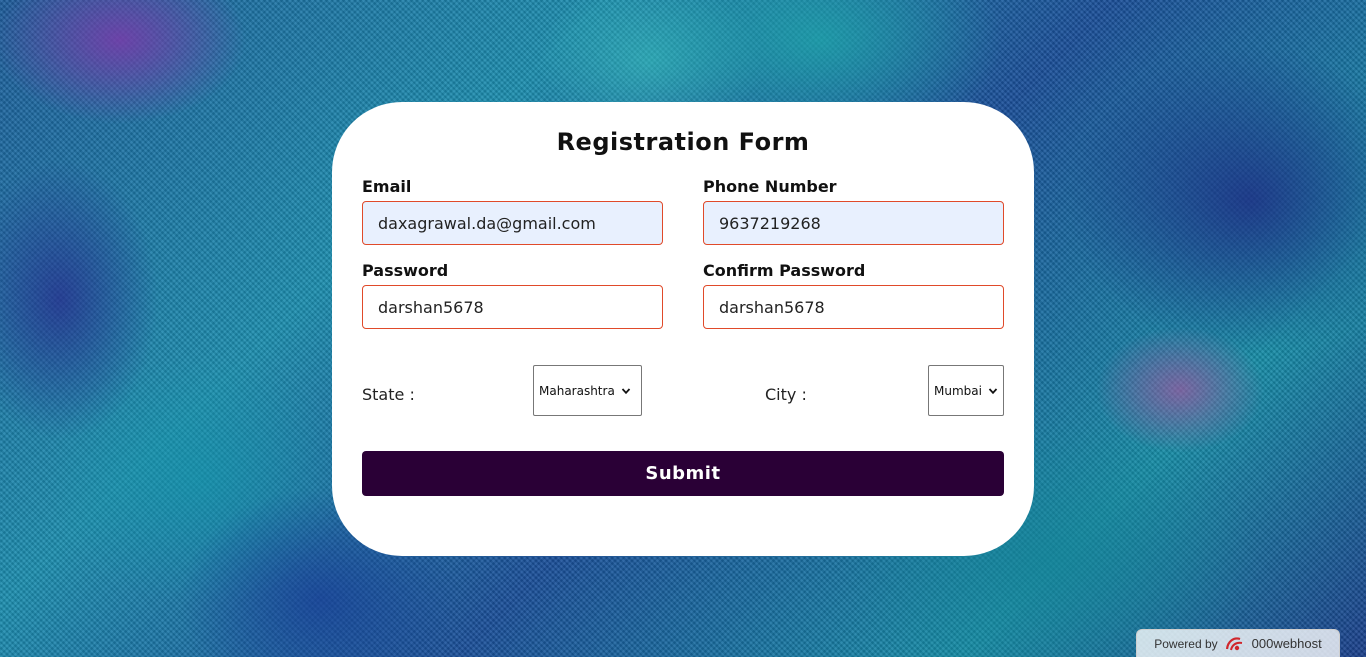  I want to click on submit-button: Submit, so click(683, 473).